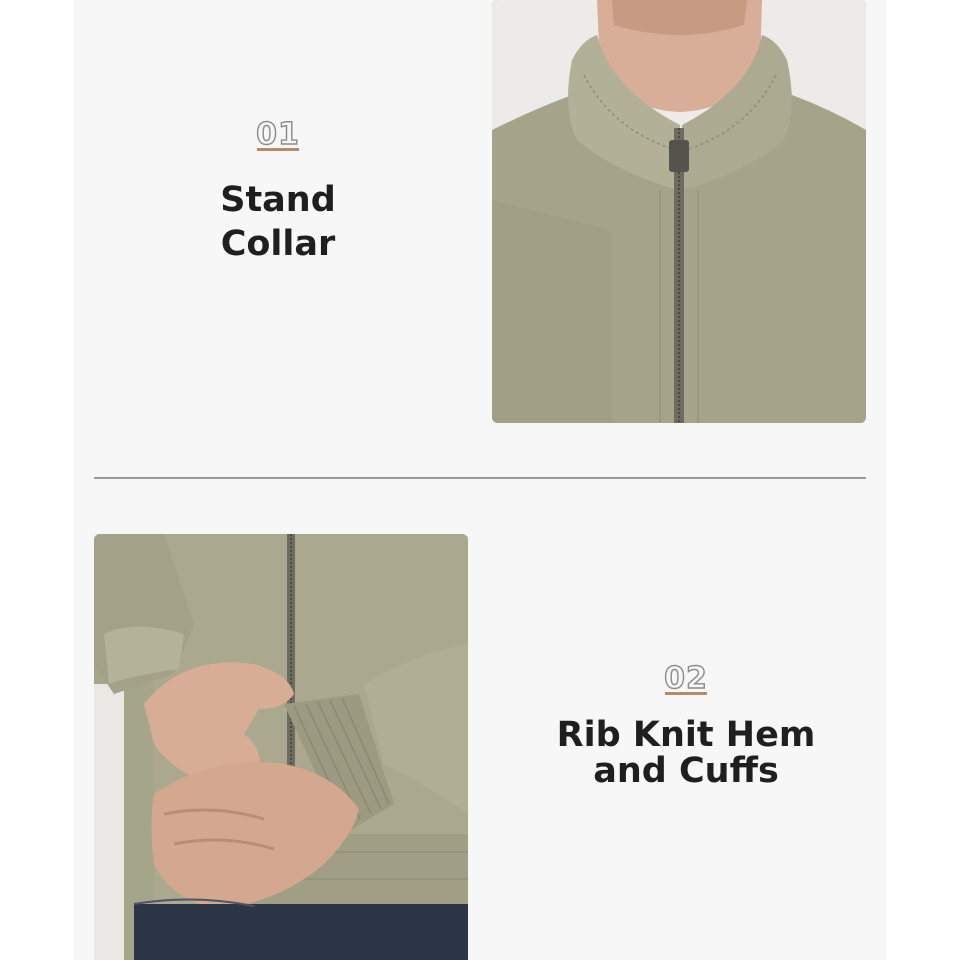 Image resolution: width=960 pixels, height=960 pixels. I want to click on feature-number-01: 01, so click(278, 134).